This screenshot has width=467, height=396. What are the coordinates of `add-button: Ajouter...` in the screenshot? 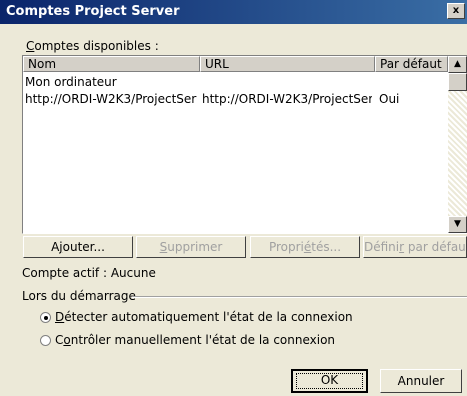 It's located at (78, 247).